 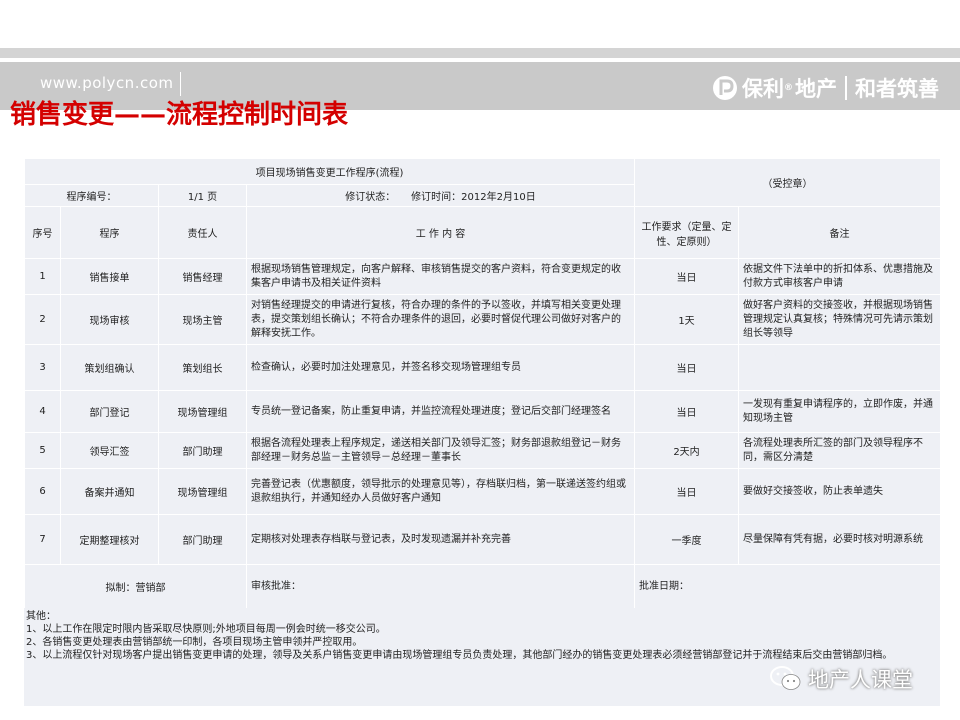 What do you see at coordinates (846, 88) in the screenshot?
I see `logo-divider` at bounding box center [846, 88].